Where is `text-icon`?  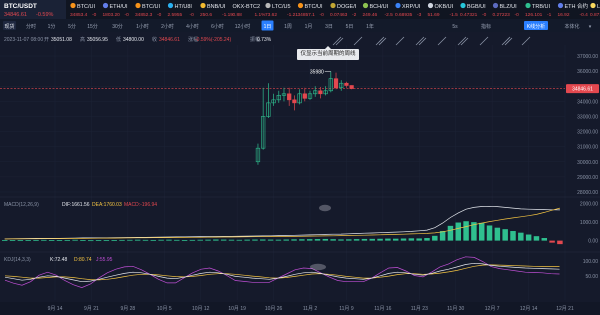
text-icon is located at coordinates (526, 41).